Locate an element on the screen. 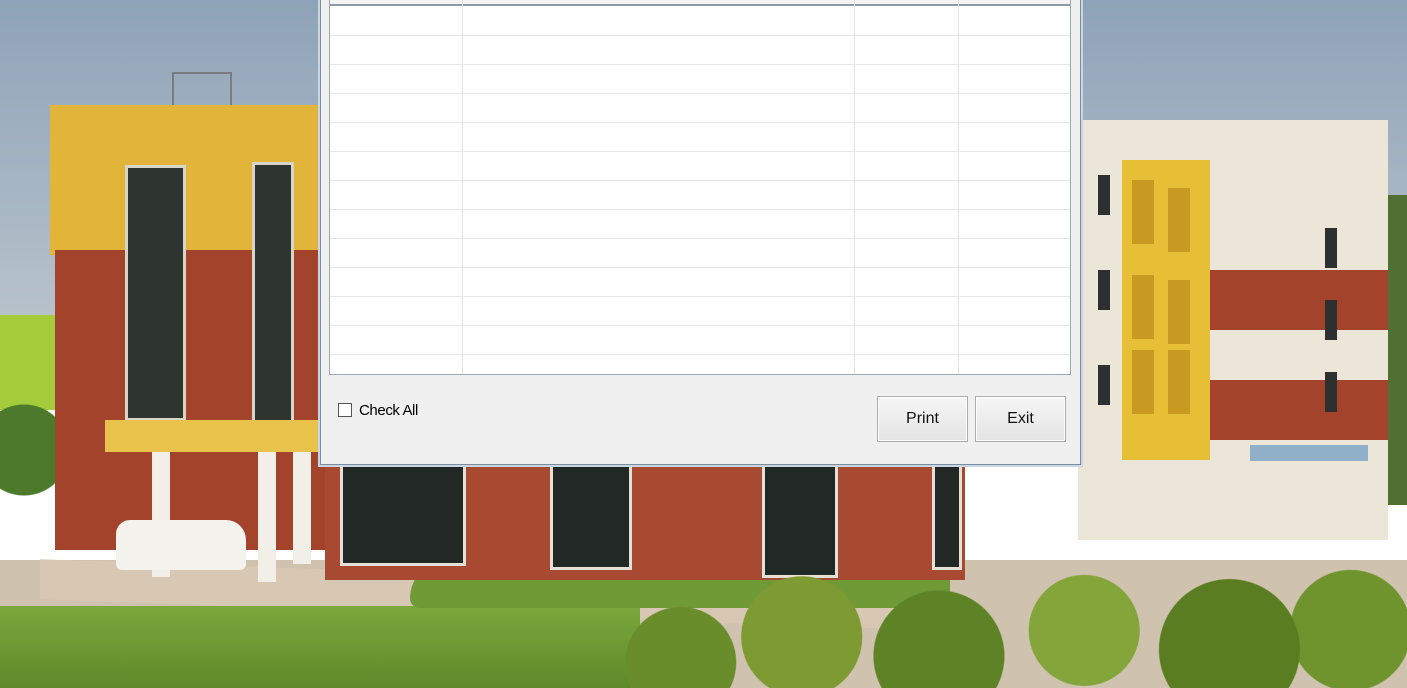 The width and height of the screenshot is (1407, 688). parked-car is located at coordinates (181, 545).